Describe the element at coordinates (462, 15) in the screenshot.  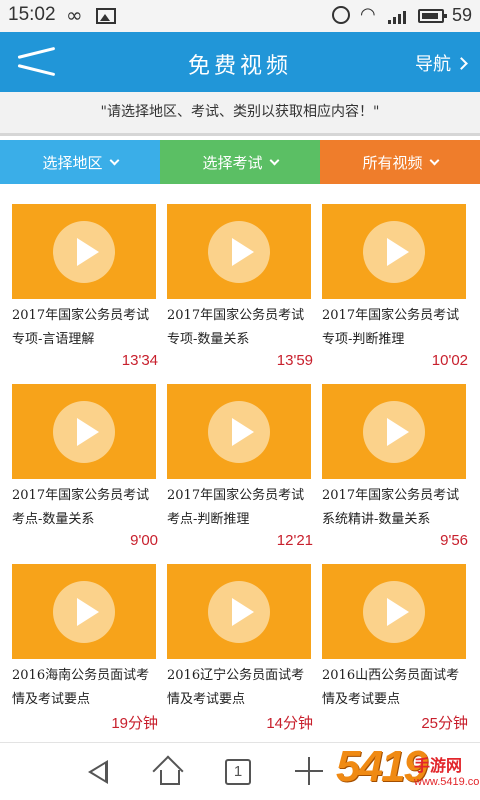
I see `battery-level: 59` at that location.